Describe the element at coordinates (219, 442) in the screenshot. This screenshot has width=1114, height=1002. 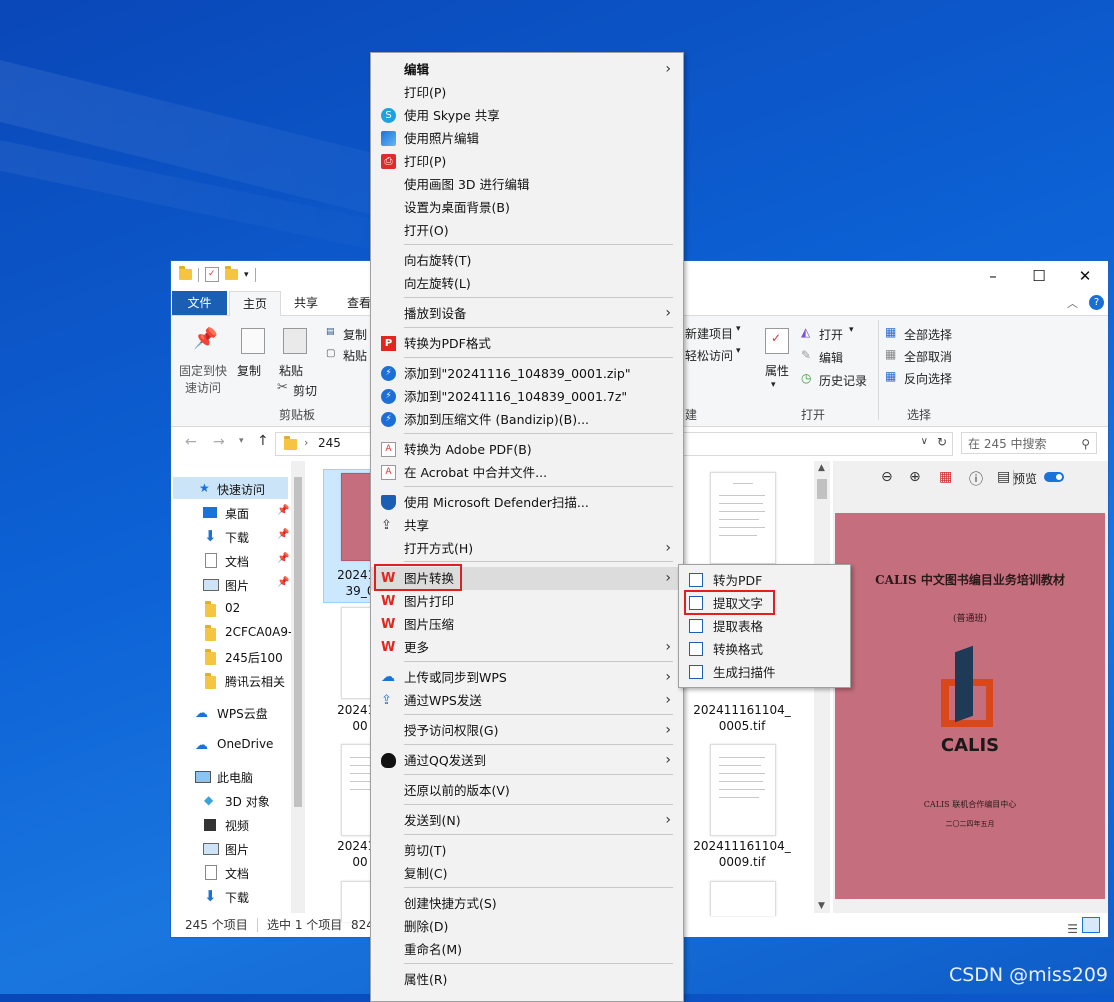
I see `forward-arrow-icon: →` at that location.